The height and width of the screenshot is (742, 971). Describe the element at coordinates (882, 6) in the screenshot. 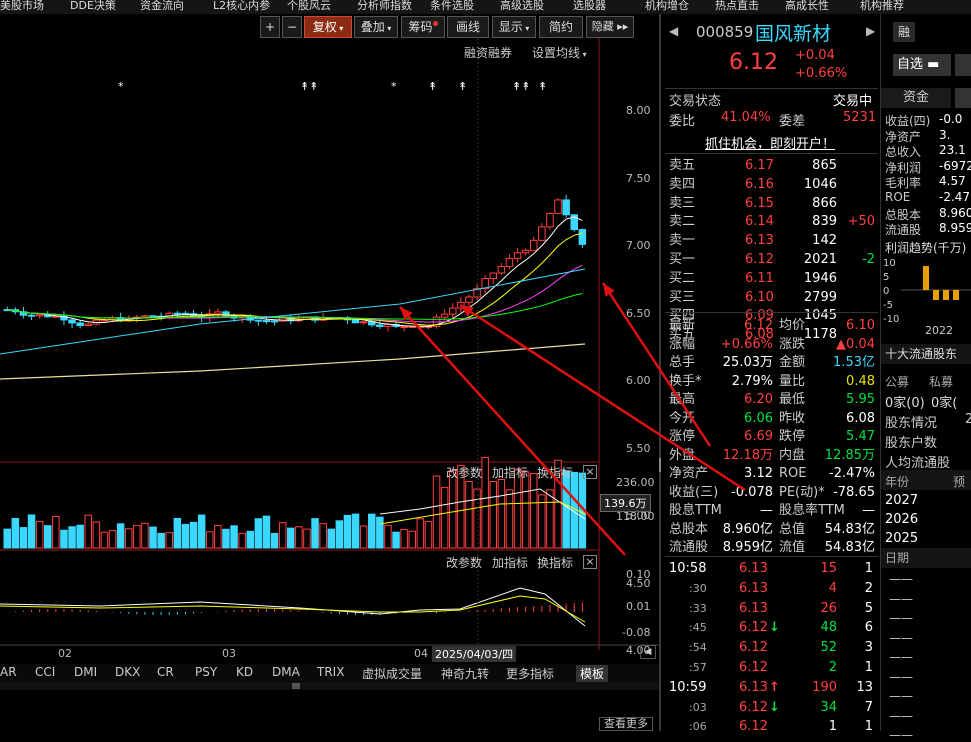

I see `top-menu-item: 机构推荐` at that location.